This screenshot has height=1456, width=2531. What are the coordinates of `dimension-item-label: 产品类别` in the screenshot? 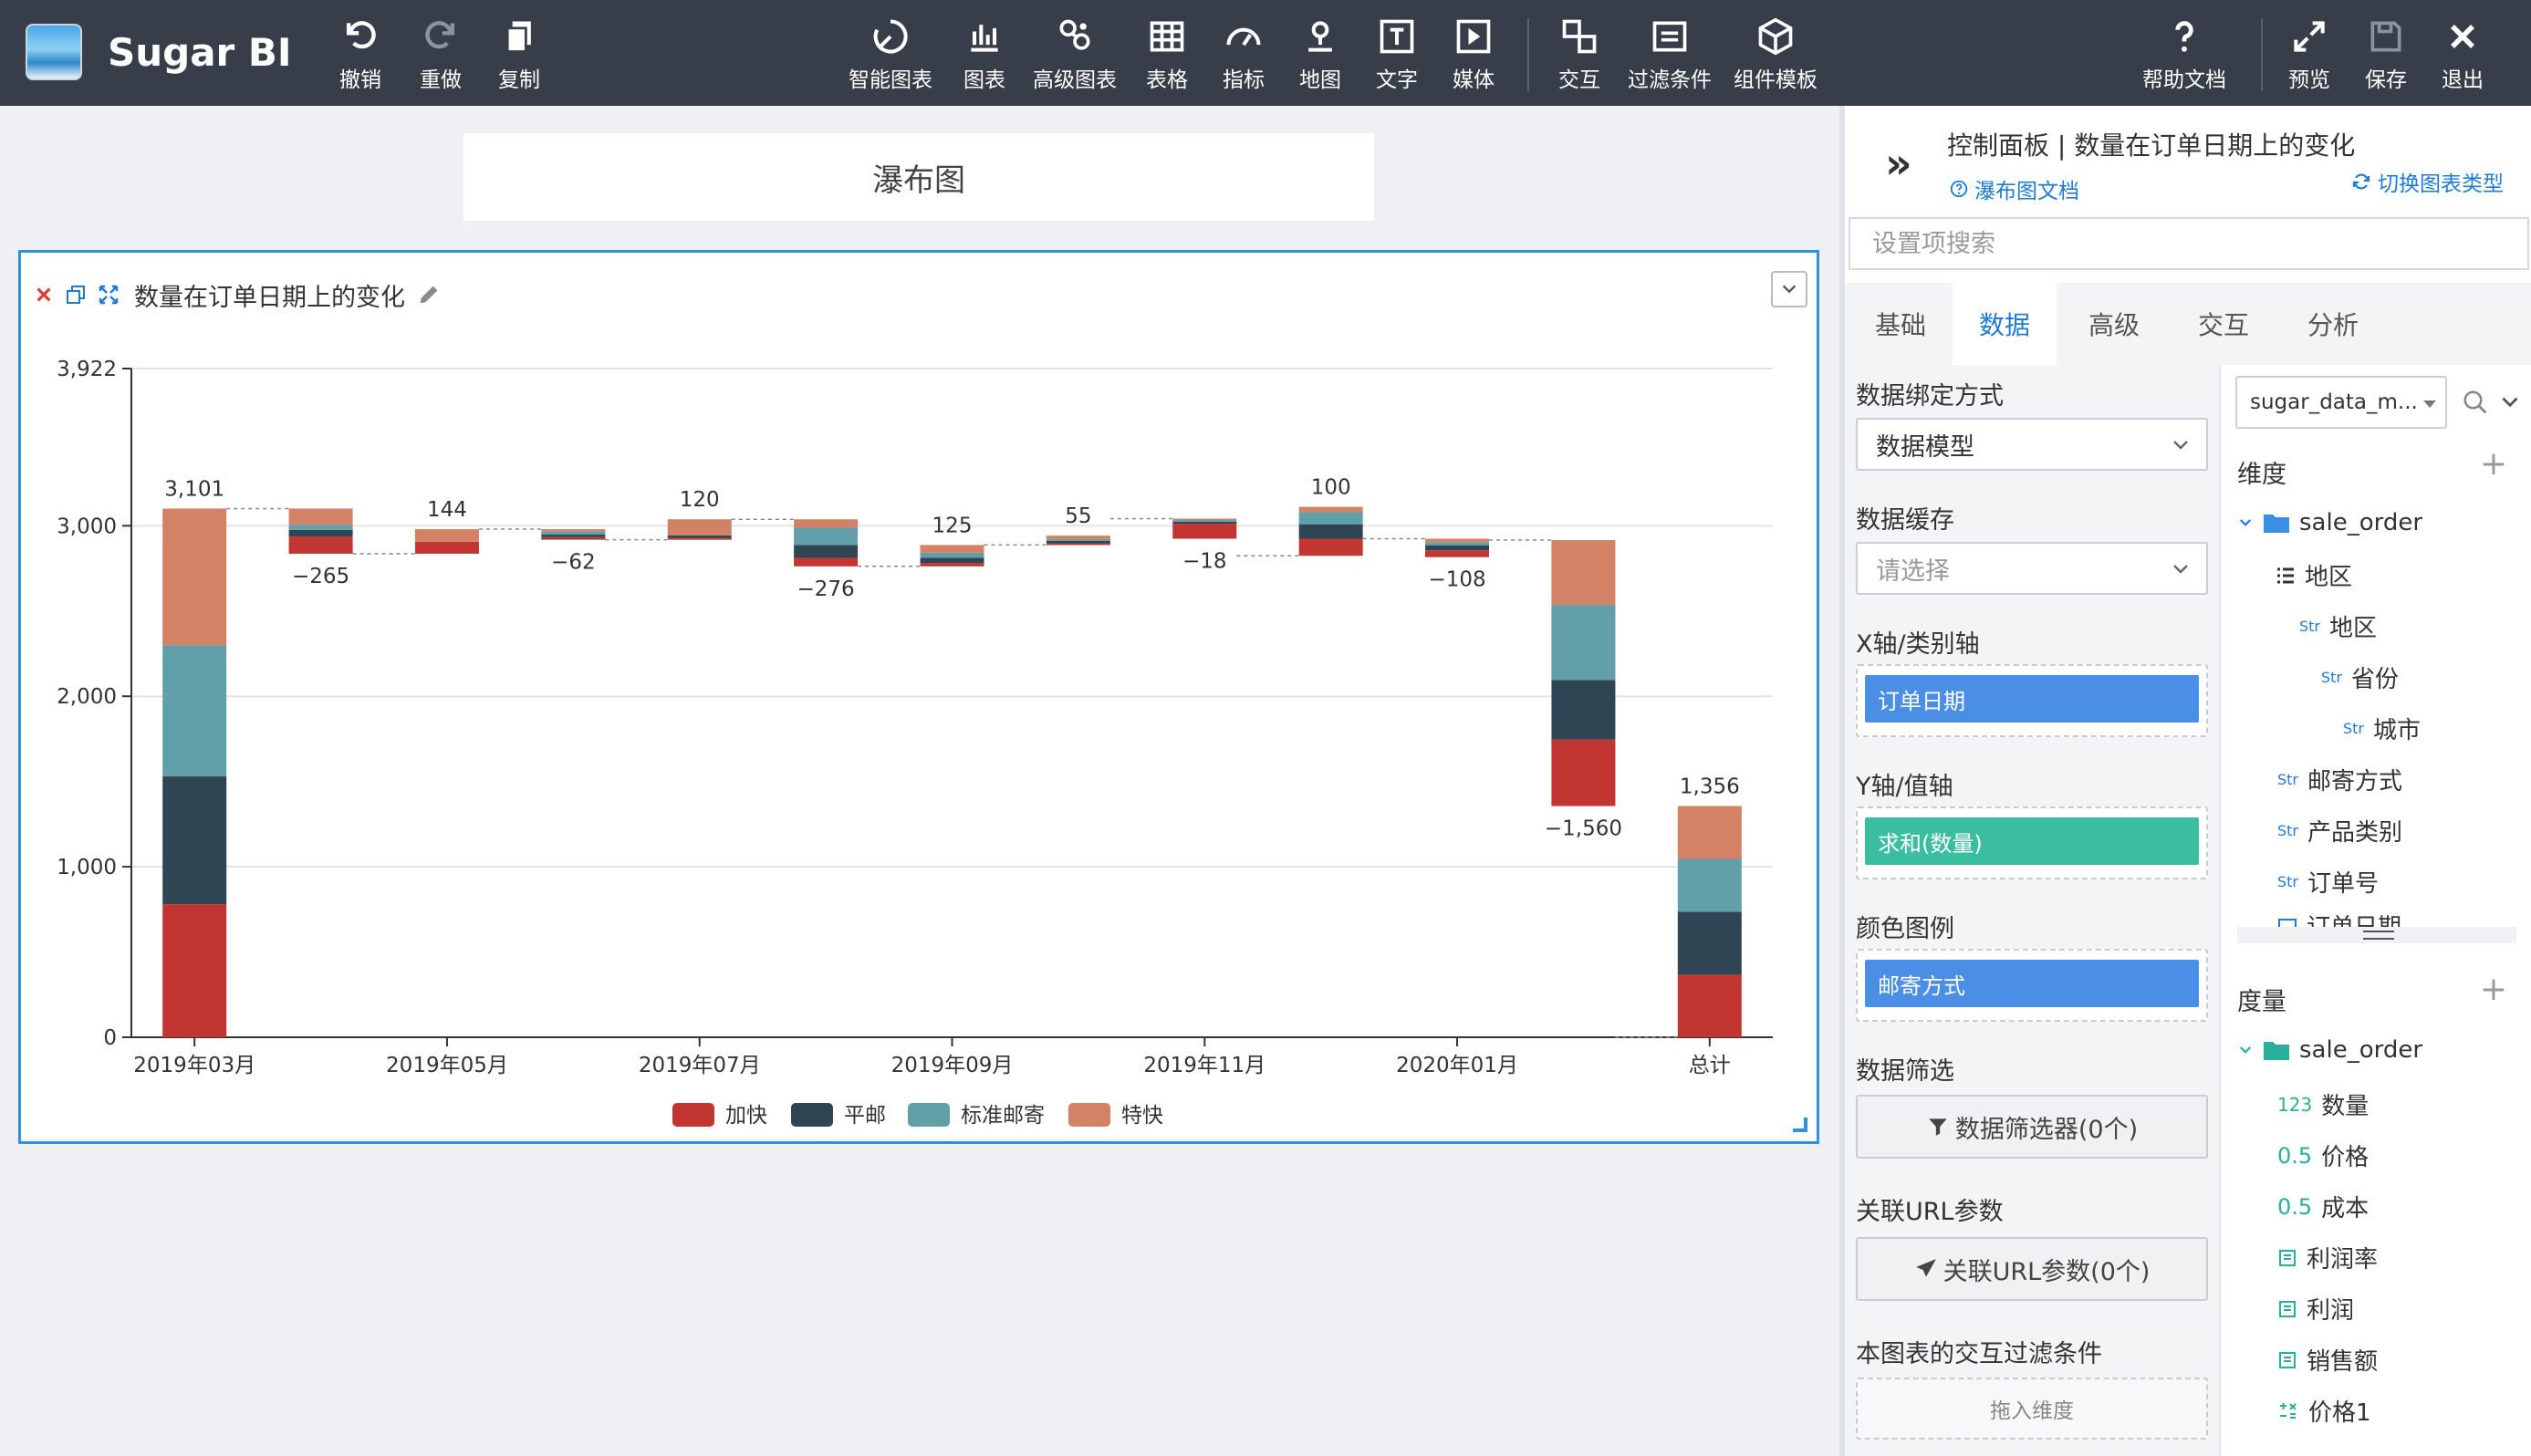 It's located at (2355, 833).